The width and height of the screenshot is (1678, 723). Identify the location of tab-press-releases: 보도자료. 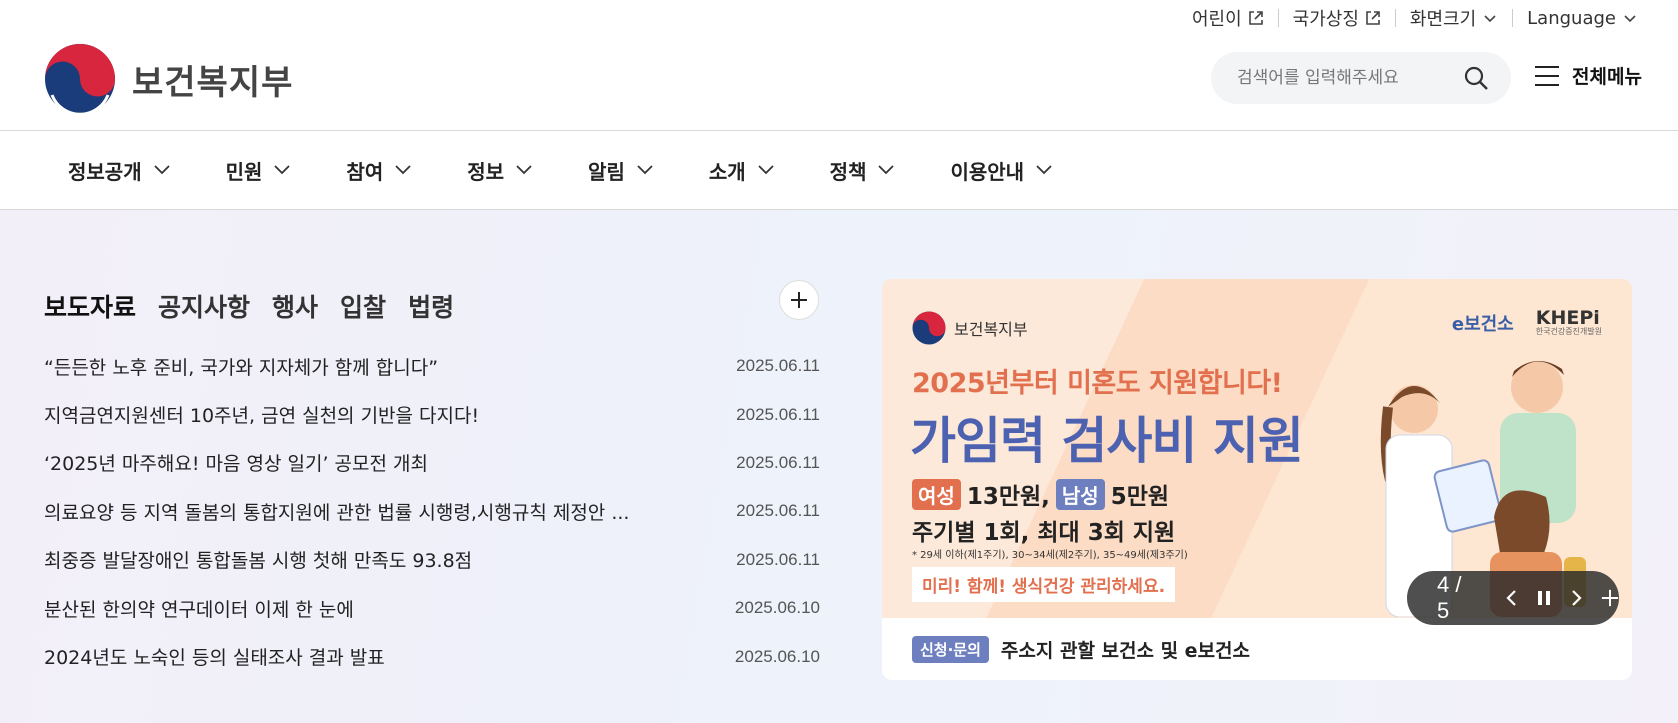
(90, 306).